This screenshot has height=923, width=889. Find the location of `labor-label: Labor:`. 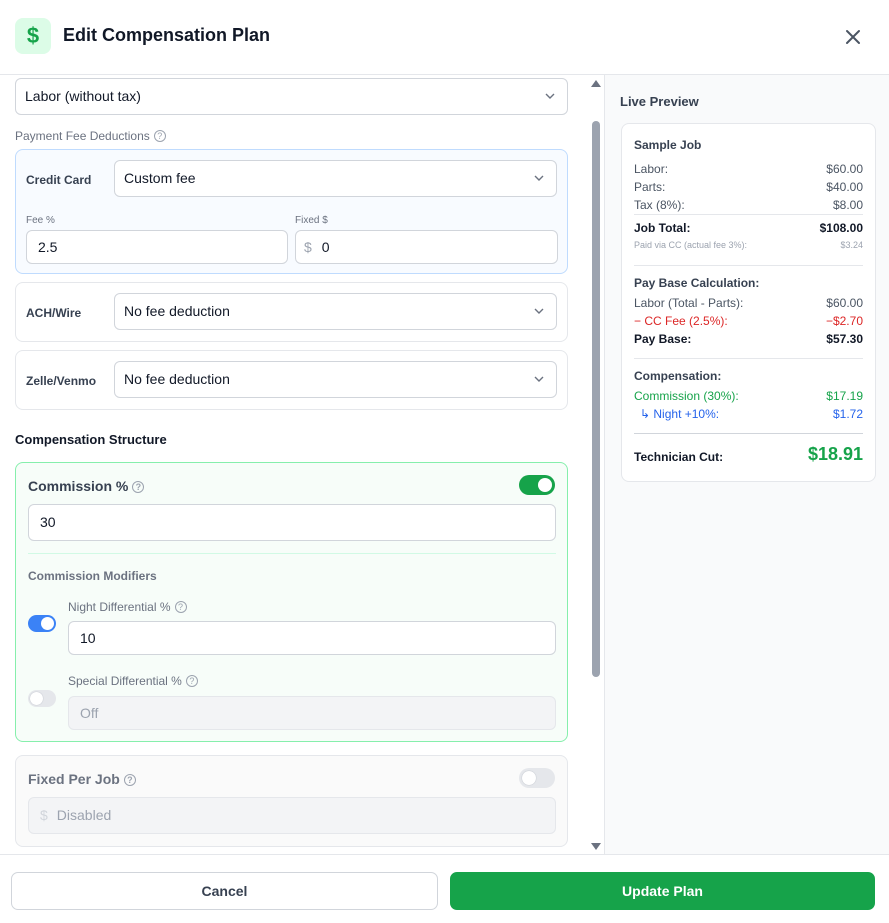

labor-label: Labor: is located at coordinates (651, 169).